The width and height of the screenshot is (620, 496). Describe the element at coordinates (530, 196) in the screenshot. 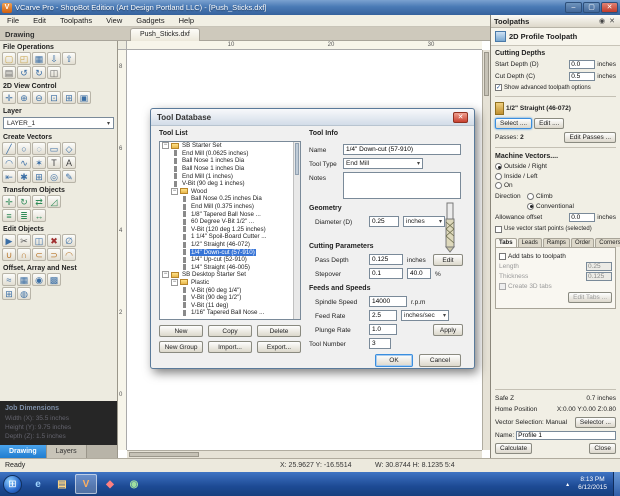

I see `radio-climb` at that location.